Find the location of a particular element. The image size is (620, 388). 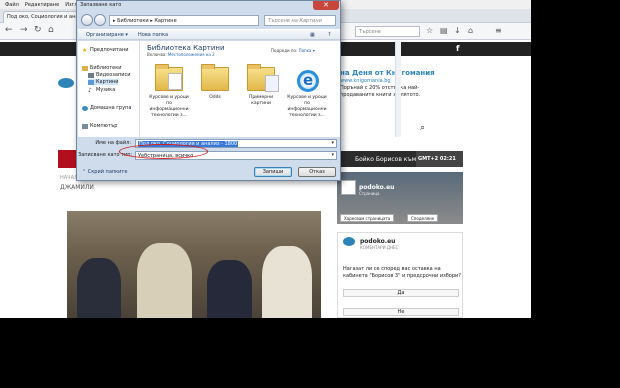

save-button: Запиши is located at coordinates (273, 172).